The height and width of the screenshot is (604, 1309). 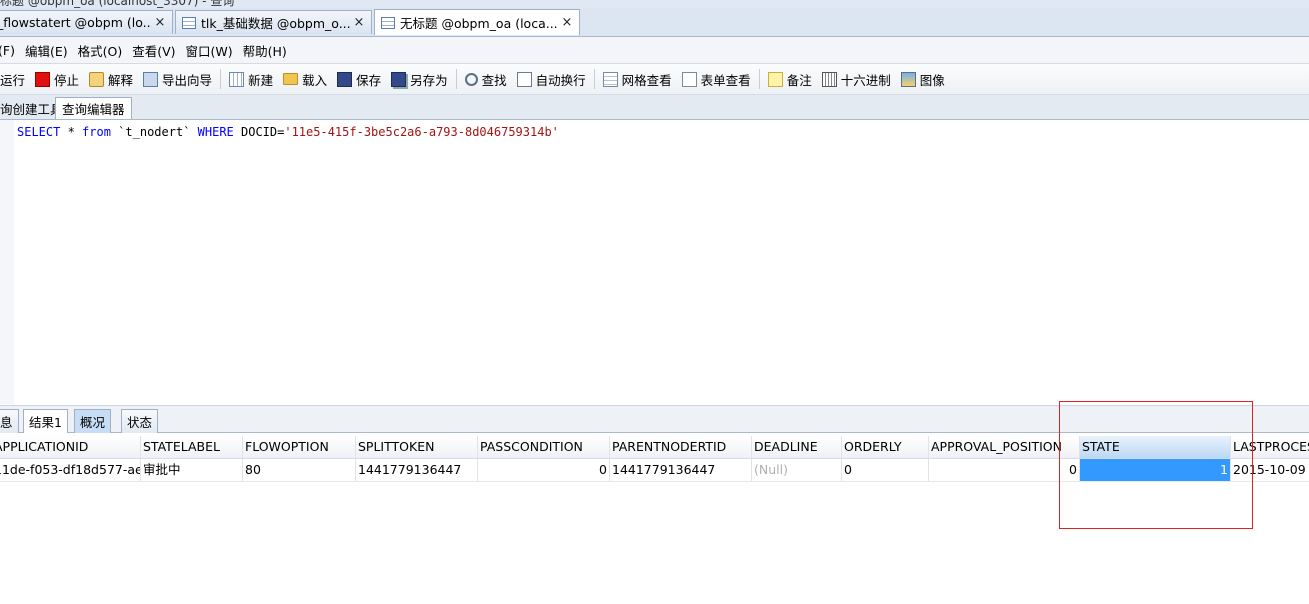 What do you see at coordinates (725, 80) in the screenshot?
I see `form-view-label: 表单查看` at bounding box center [725, 80].